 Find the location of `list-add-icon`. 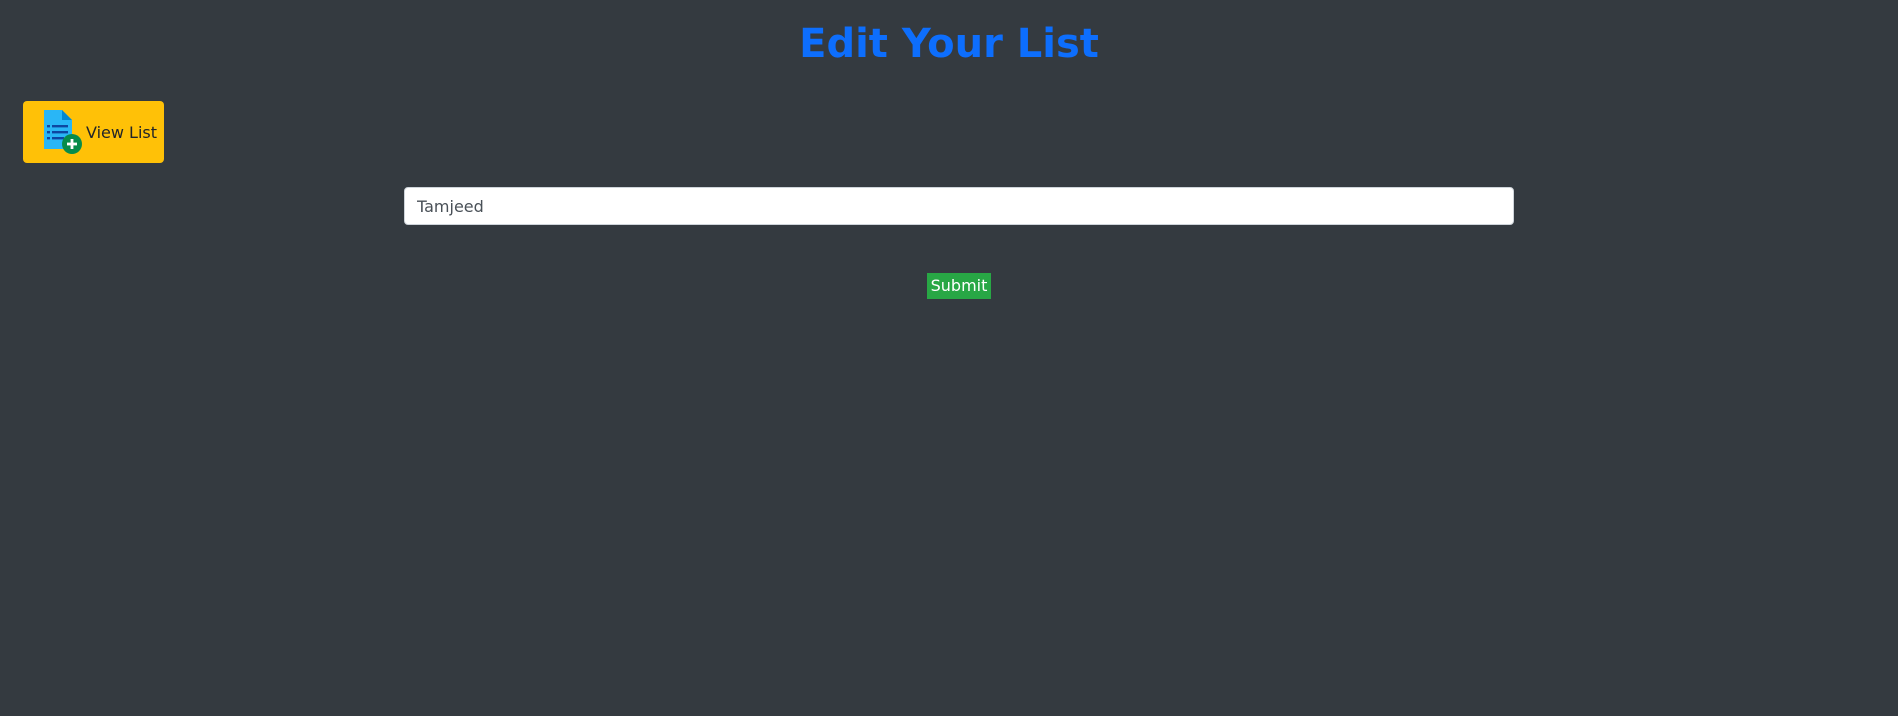

list-add-icon is located at coordinates (63, 132).